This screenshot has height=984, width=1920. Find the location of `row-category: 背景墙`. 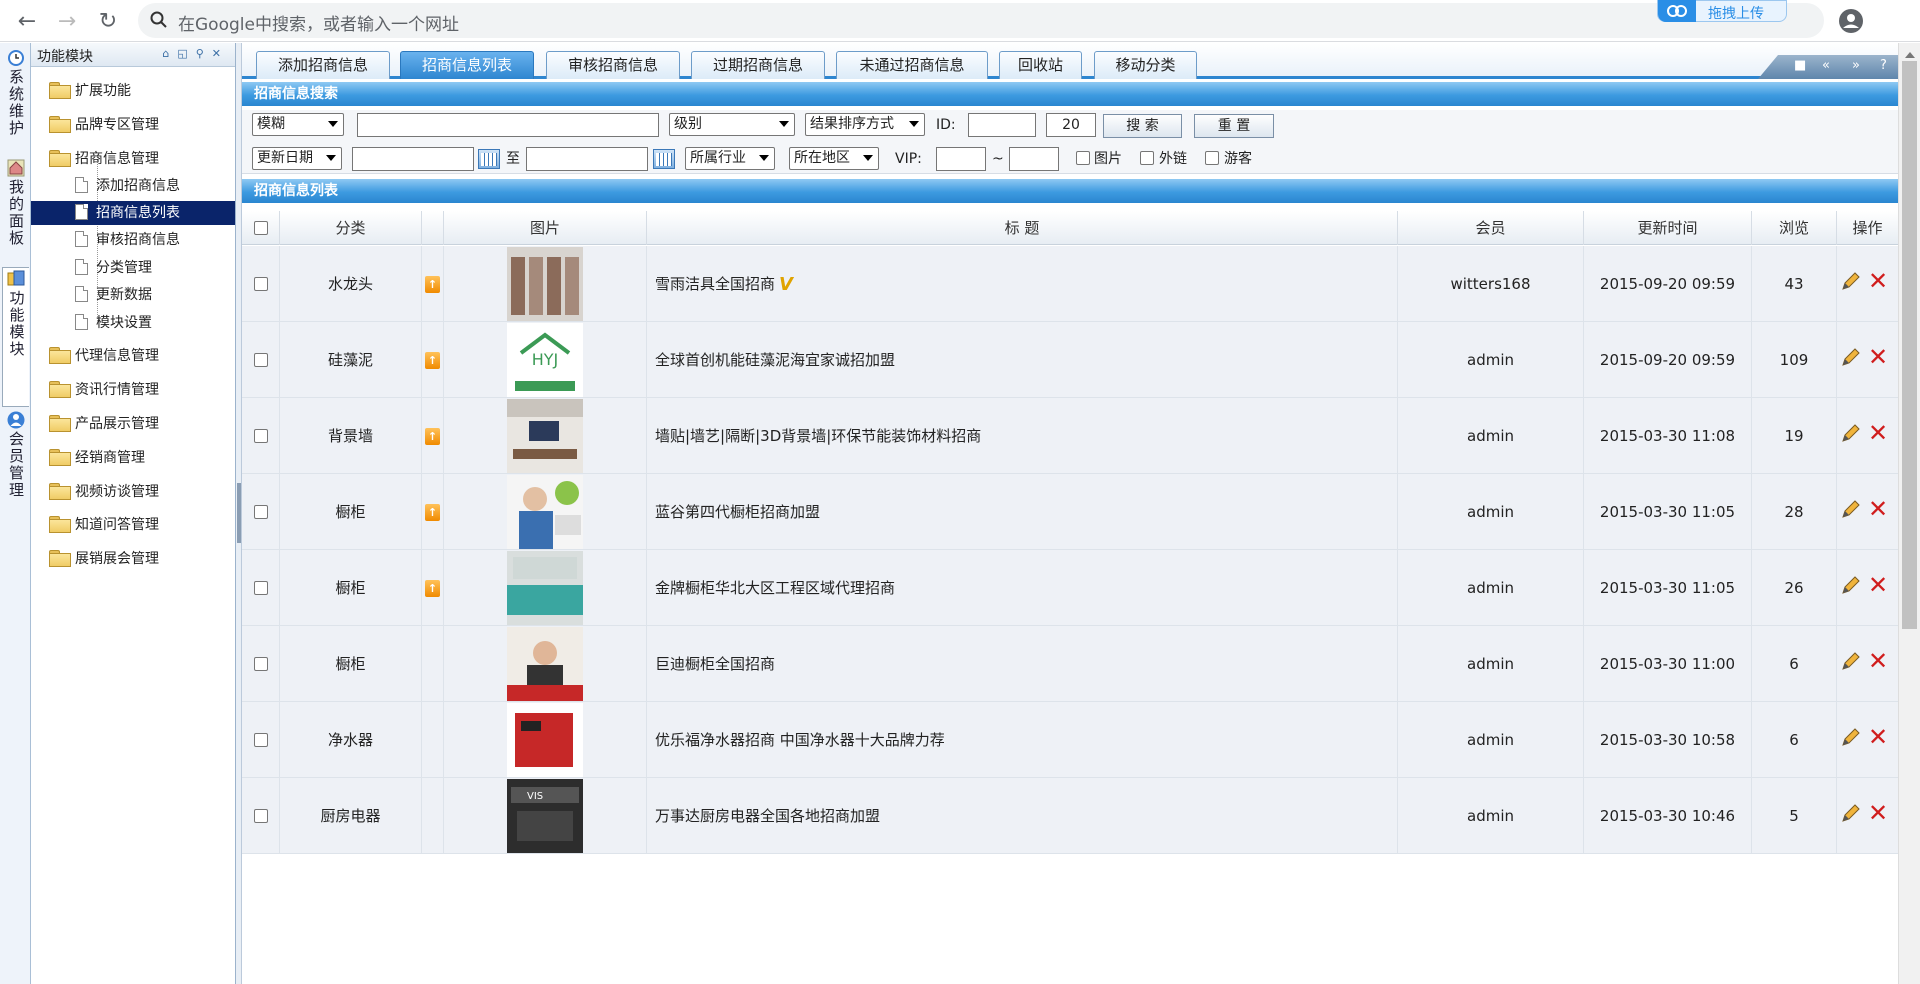

row-category: 背景墙 is located at coordinates (351, 436).